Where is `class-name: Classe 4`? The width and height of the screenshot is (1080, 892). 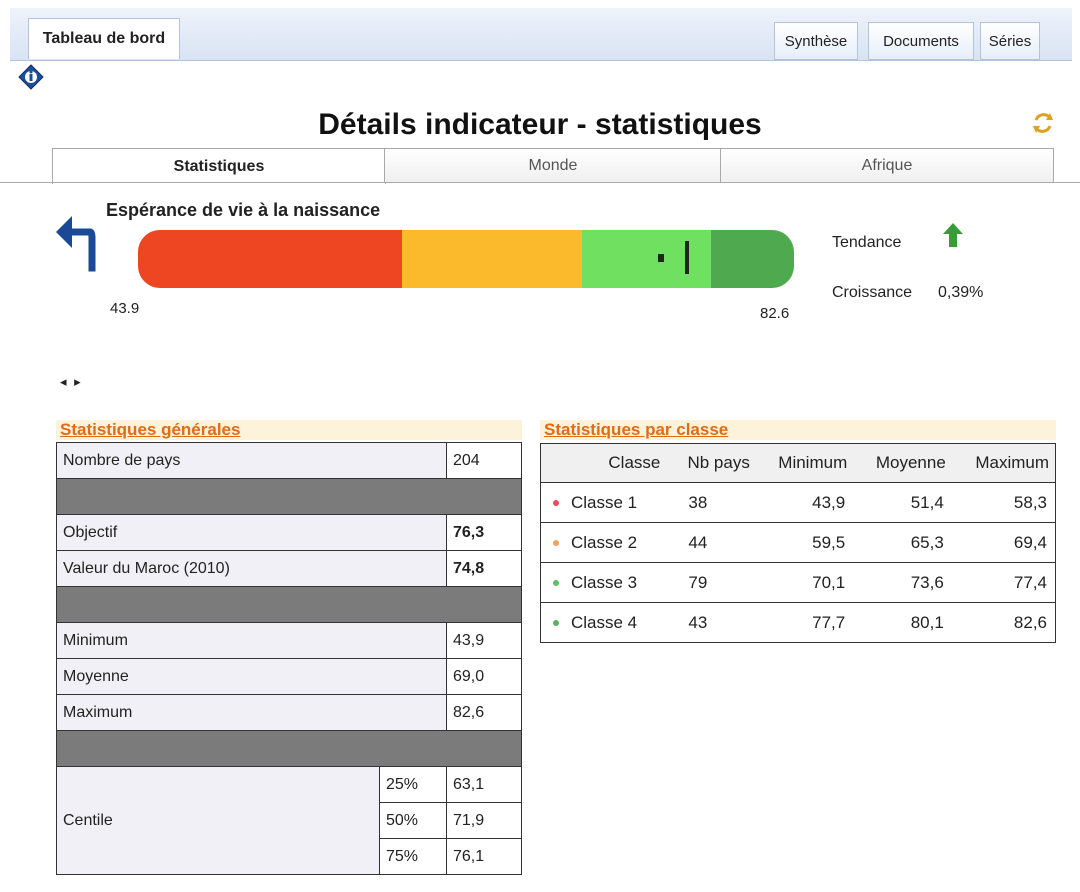
class-name: Classe 4 is located at coordinates (604, 622).